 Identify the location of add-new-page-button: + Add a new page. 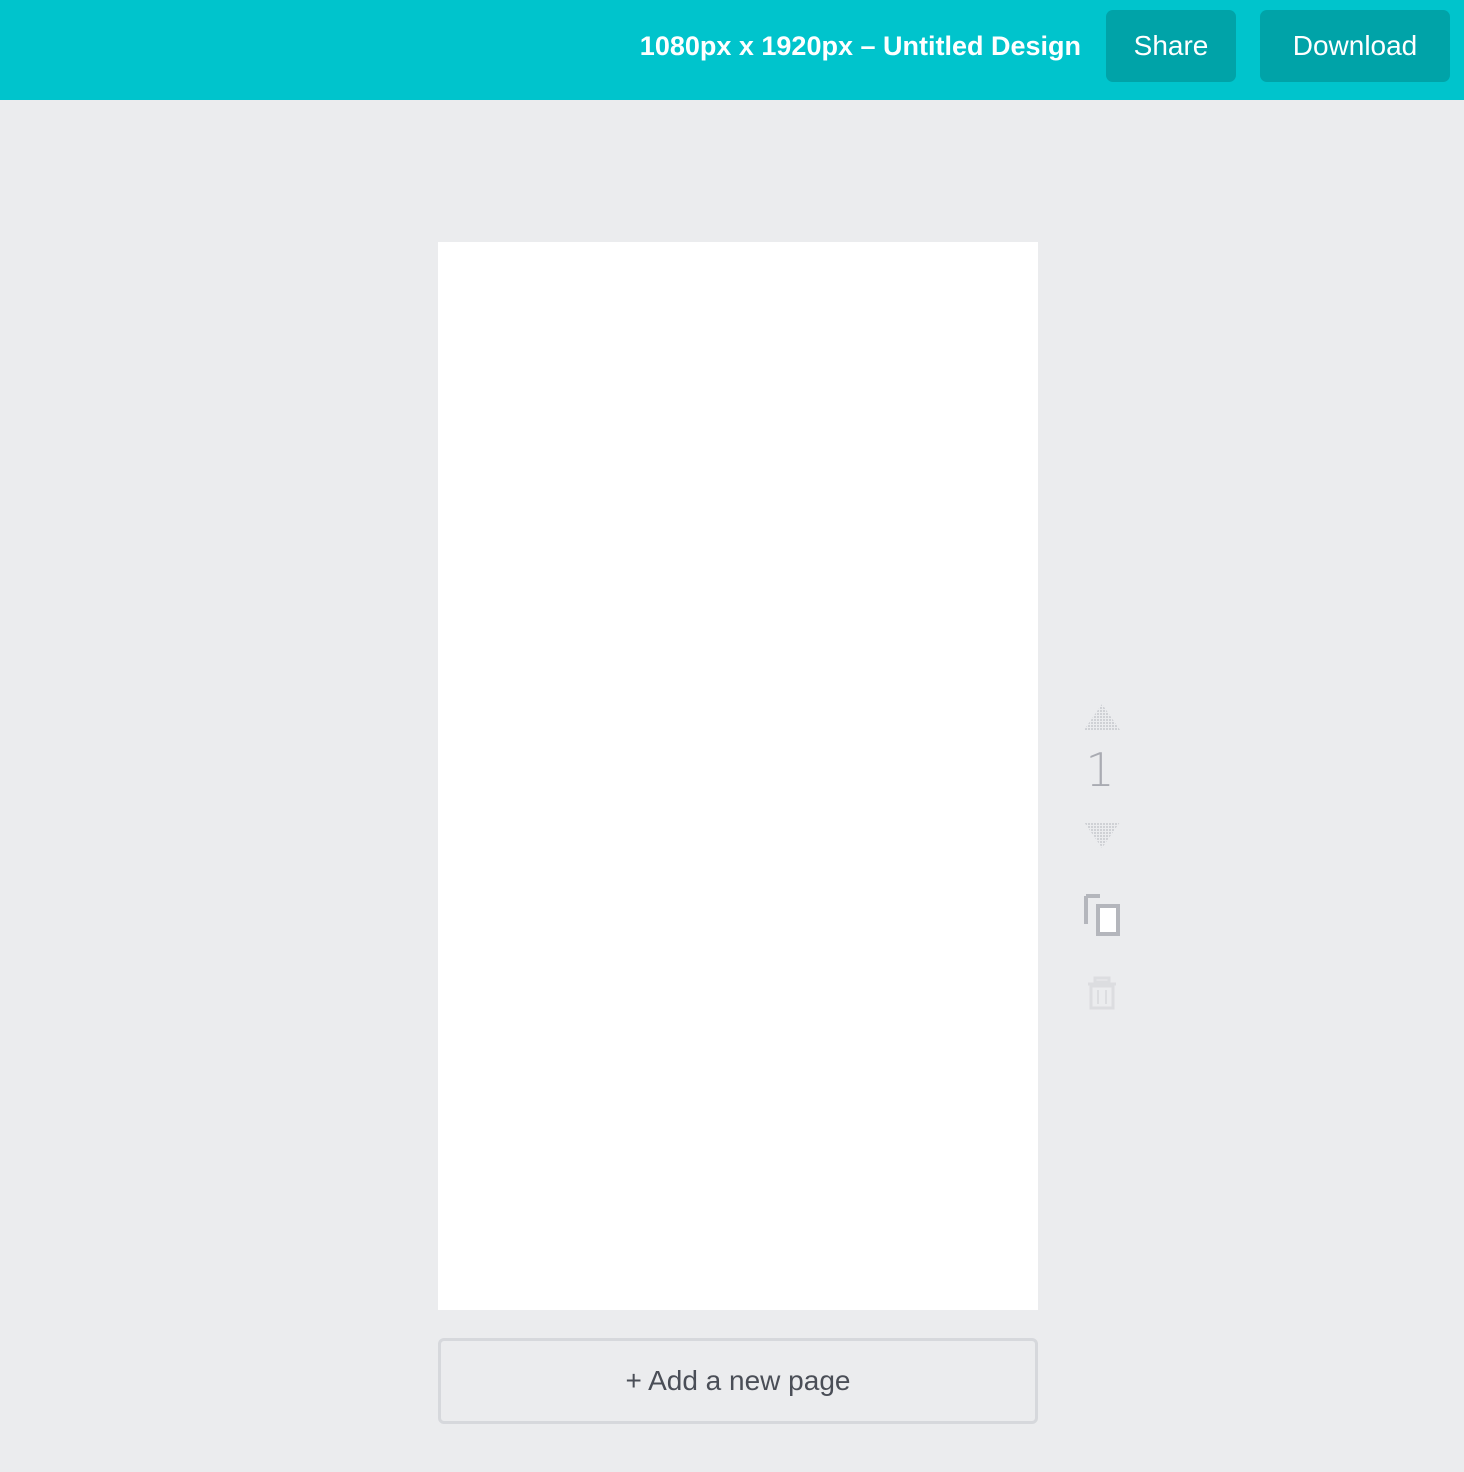
(738, 1381).